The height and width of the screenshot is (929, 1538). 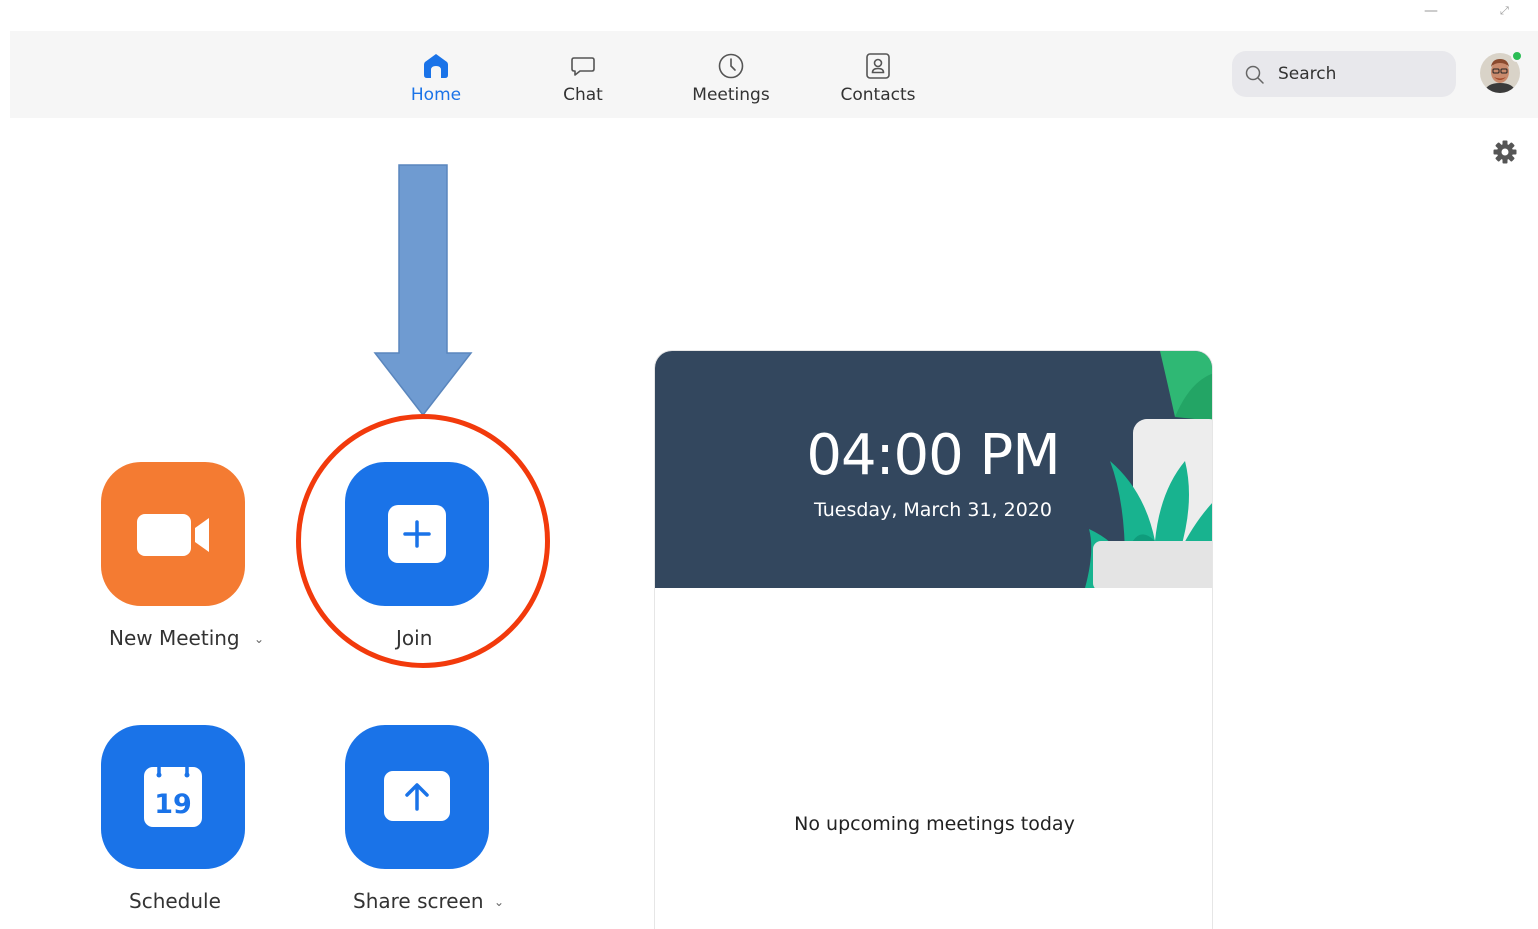 I want to click on join-button, so click(x=417, y=534).